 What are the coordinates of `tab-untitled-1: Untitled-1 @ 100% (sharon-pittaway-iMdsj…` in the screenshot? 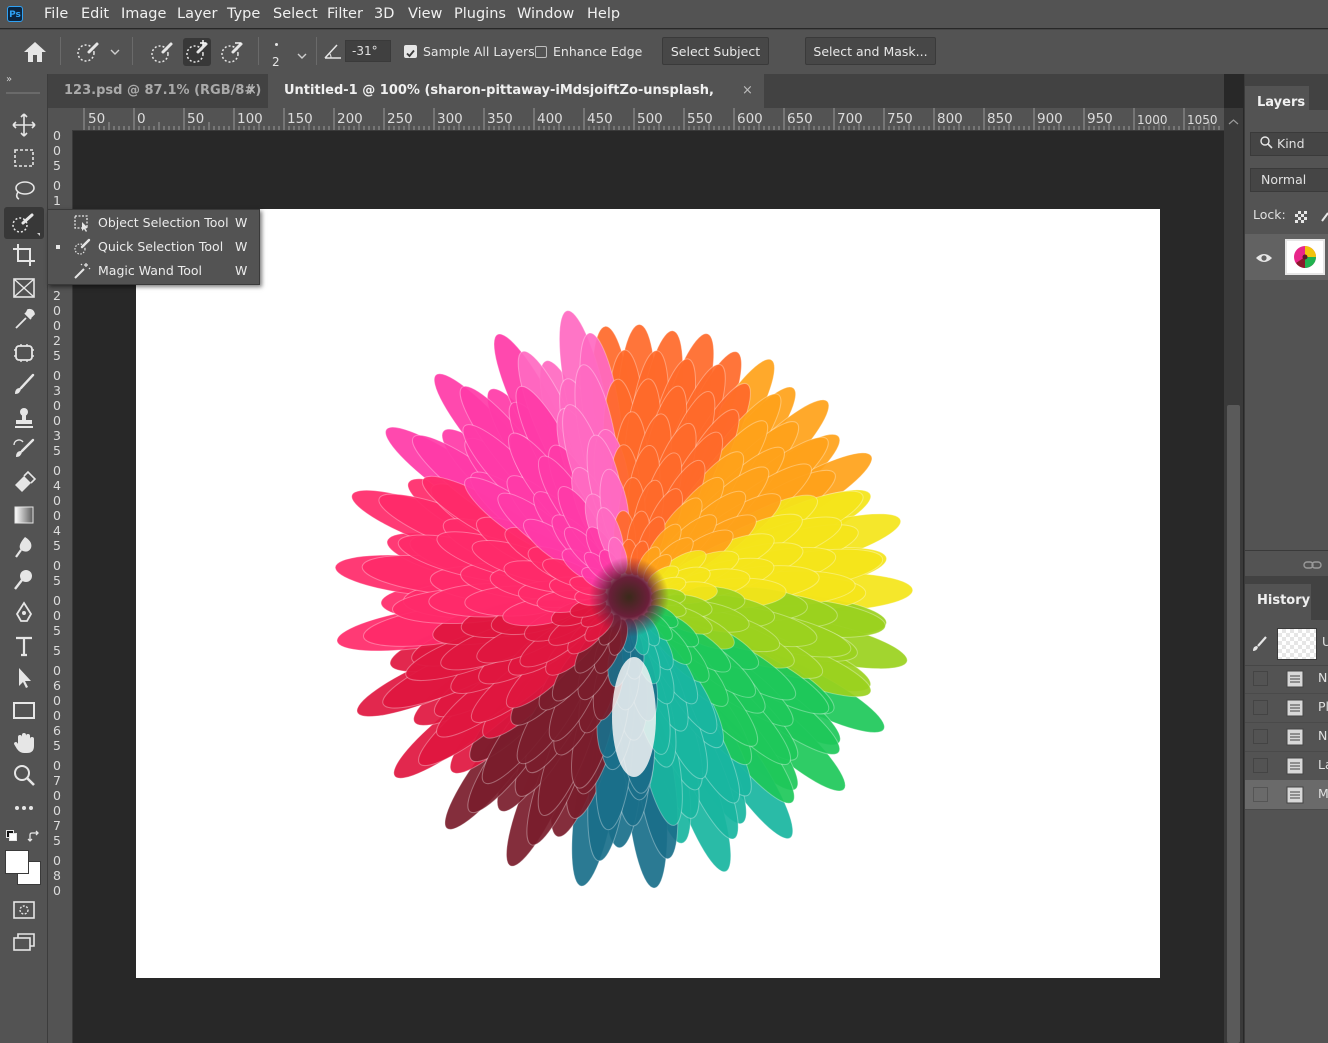 It's located at (516, 103).